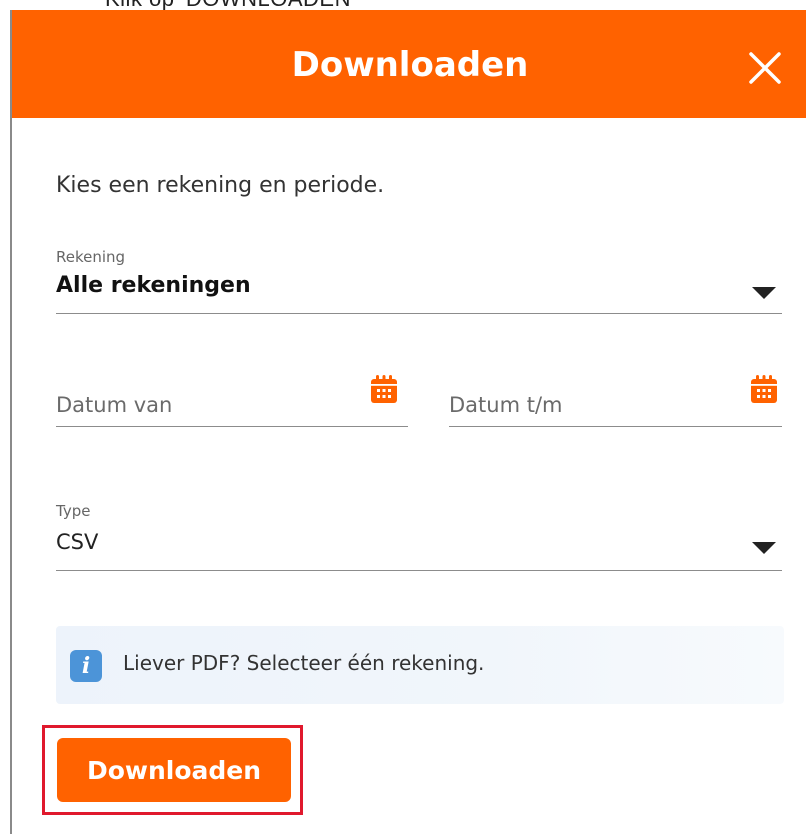  Describe the element at coordinates (86, 666) in the screenshot. I see `info-icon: i` at that location.